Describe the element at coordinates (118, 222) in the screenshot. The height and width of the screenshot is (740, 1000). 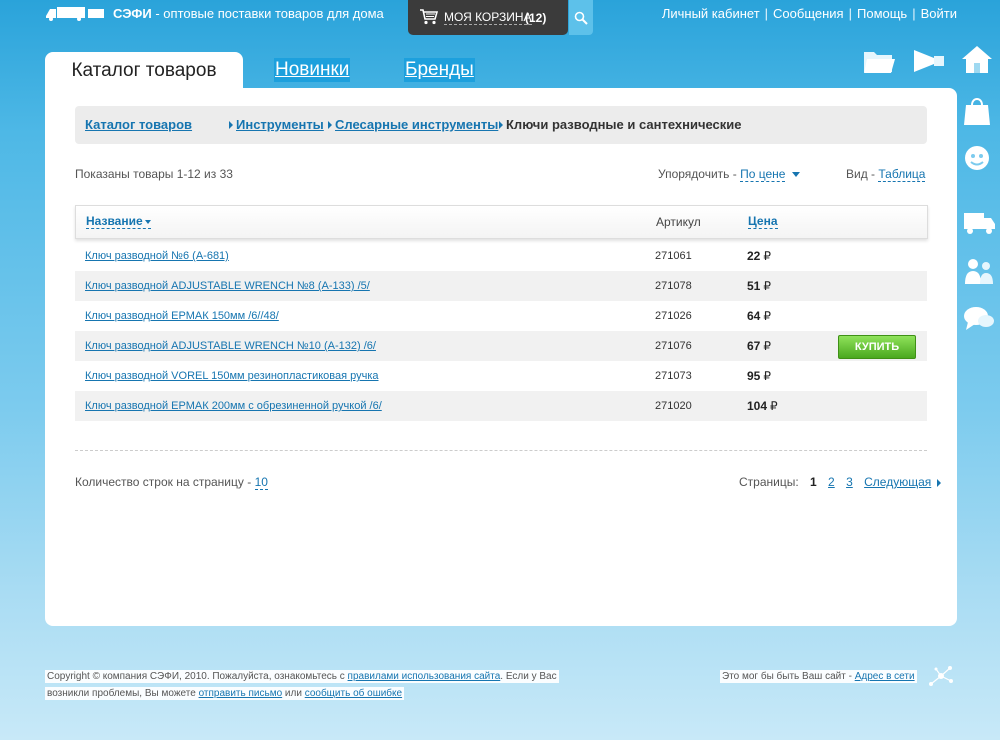
I see `sort-by-name-header: Название` at that location.